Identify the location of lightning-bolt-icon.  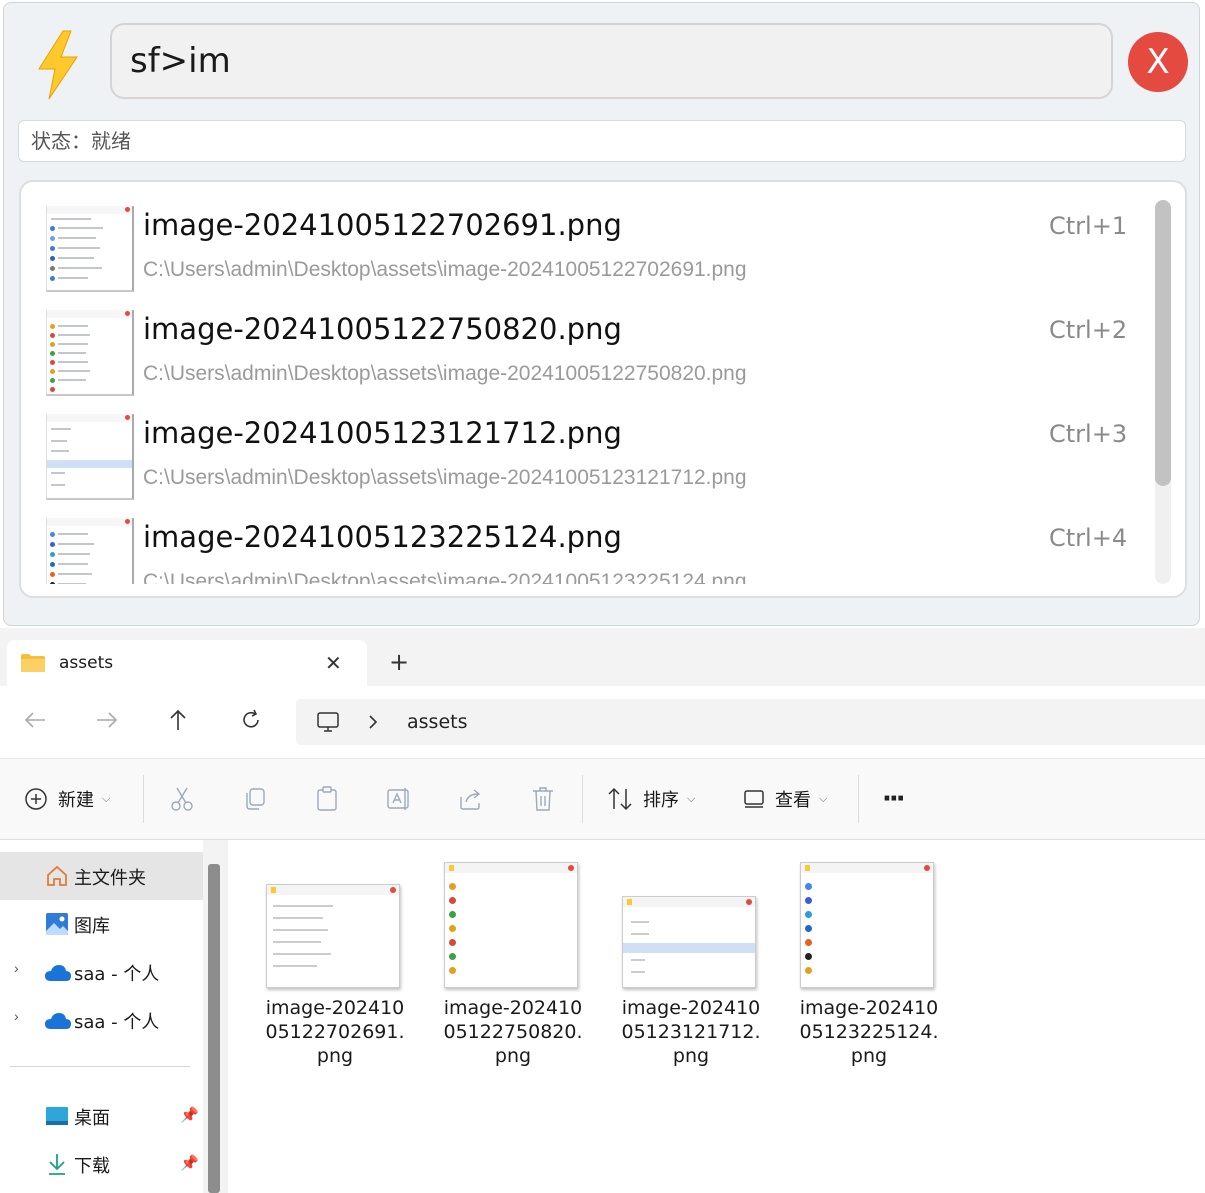
(58, 65).